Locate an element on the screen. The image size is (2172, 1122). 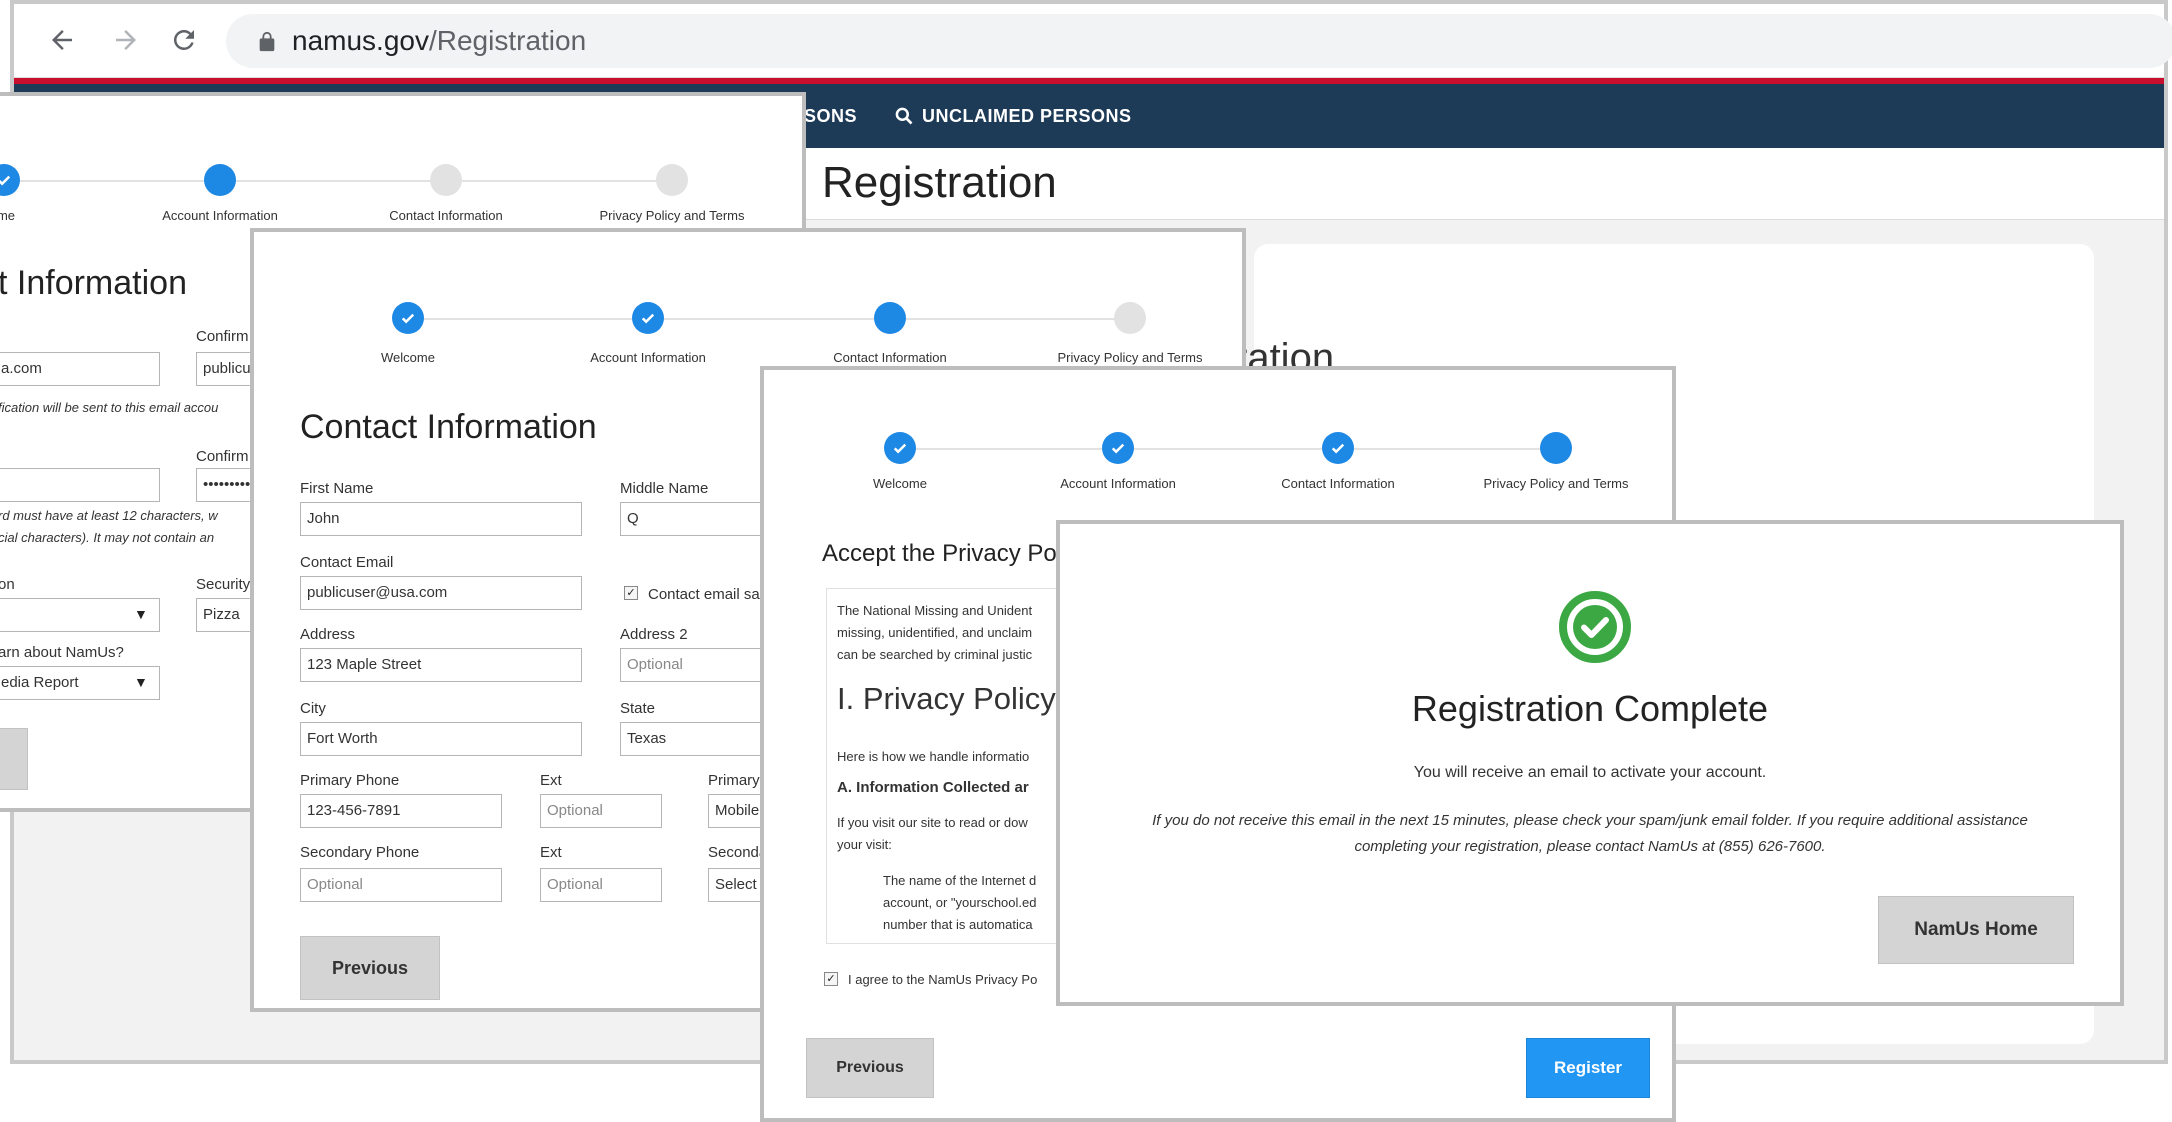
confirm-password-label: Confirm is located at coordinates (222, 456).